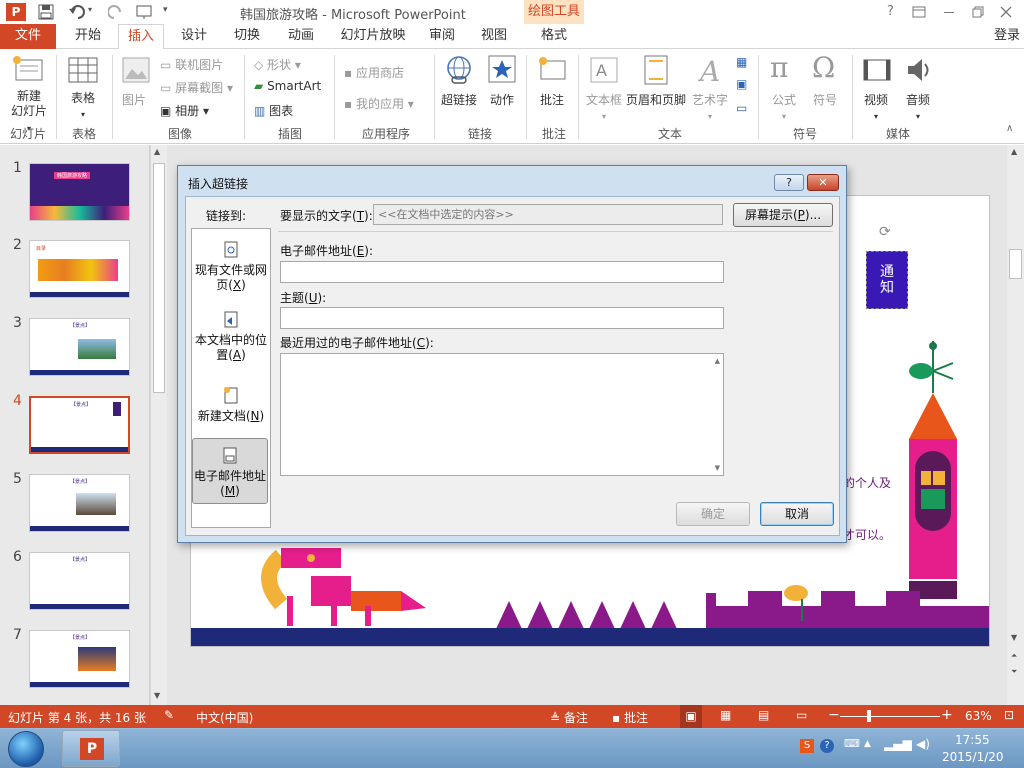 The height and width of the screenshot is (768, 1024). I want to click on shapes-button: ◇ 形状 ▾, so click(277, 64).